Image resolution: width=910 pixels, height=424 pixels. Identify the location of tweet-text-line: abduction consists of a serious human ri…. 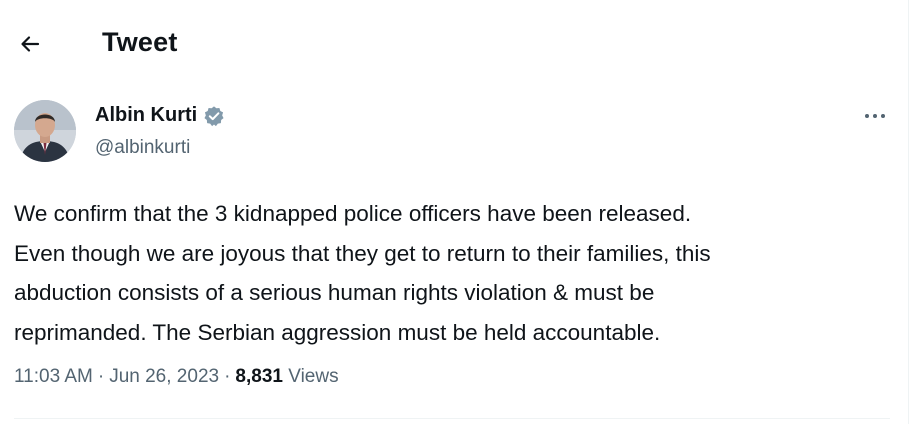
(334, 292).